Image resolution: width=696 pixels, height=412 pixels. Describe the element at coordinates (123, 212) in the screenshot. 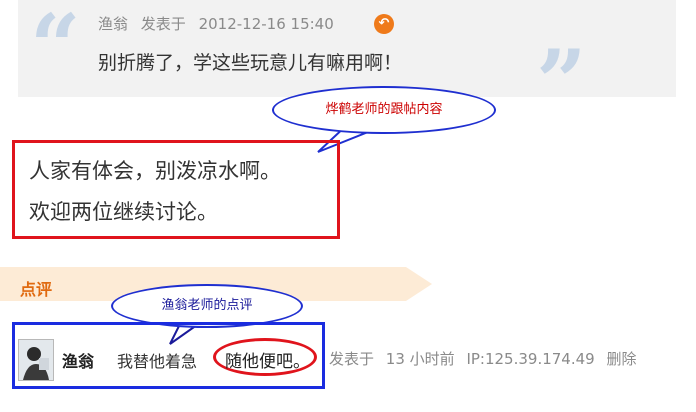

I see `reply-line-2: 欢迎两位继续讨论。` at that location.